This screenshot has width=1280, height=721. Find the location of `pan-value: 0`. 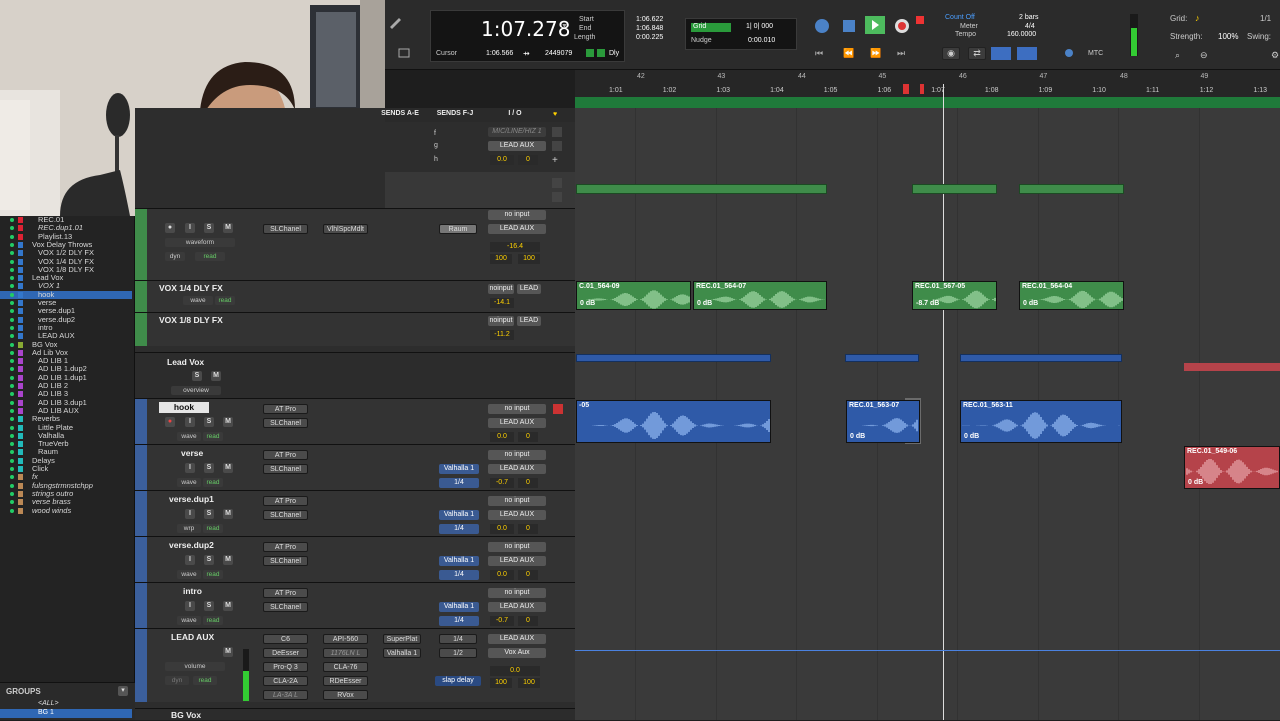

pan-value: 0 is located at coordinates (528, 621).